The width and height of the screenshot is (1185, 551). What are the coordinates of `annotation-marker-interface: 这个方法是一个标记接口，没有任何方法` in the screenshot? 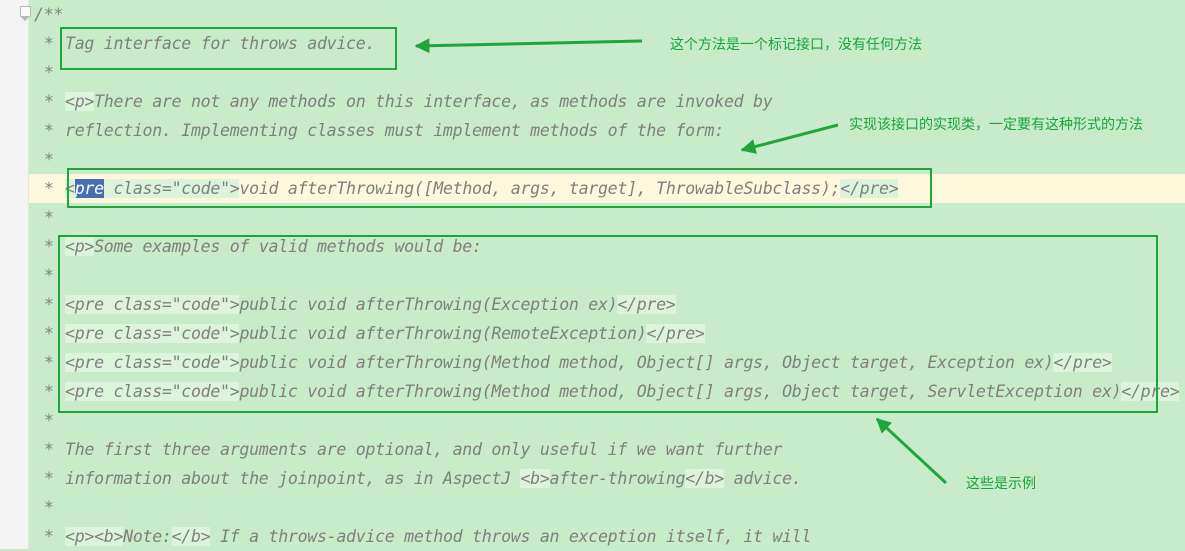 It's located at (796, 45).